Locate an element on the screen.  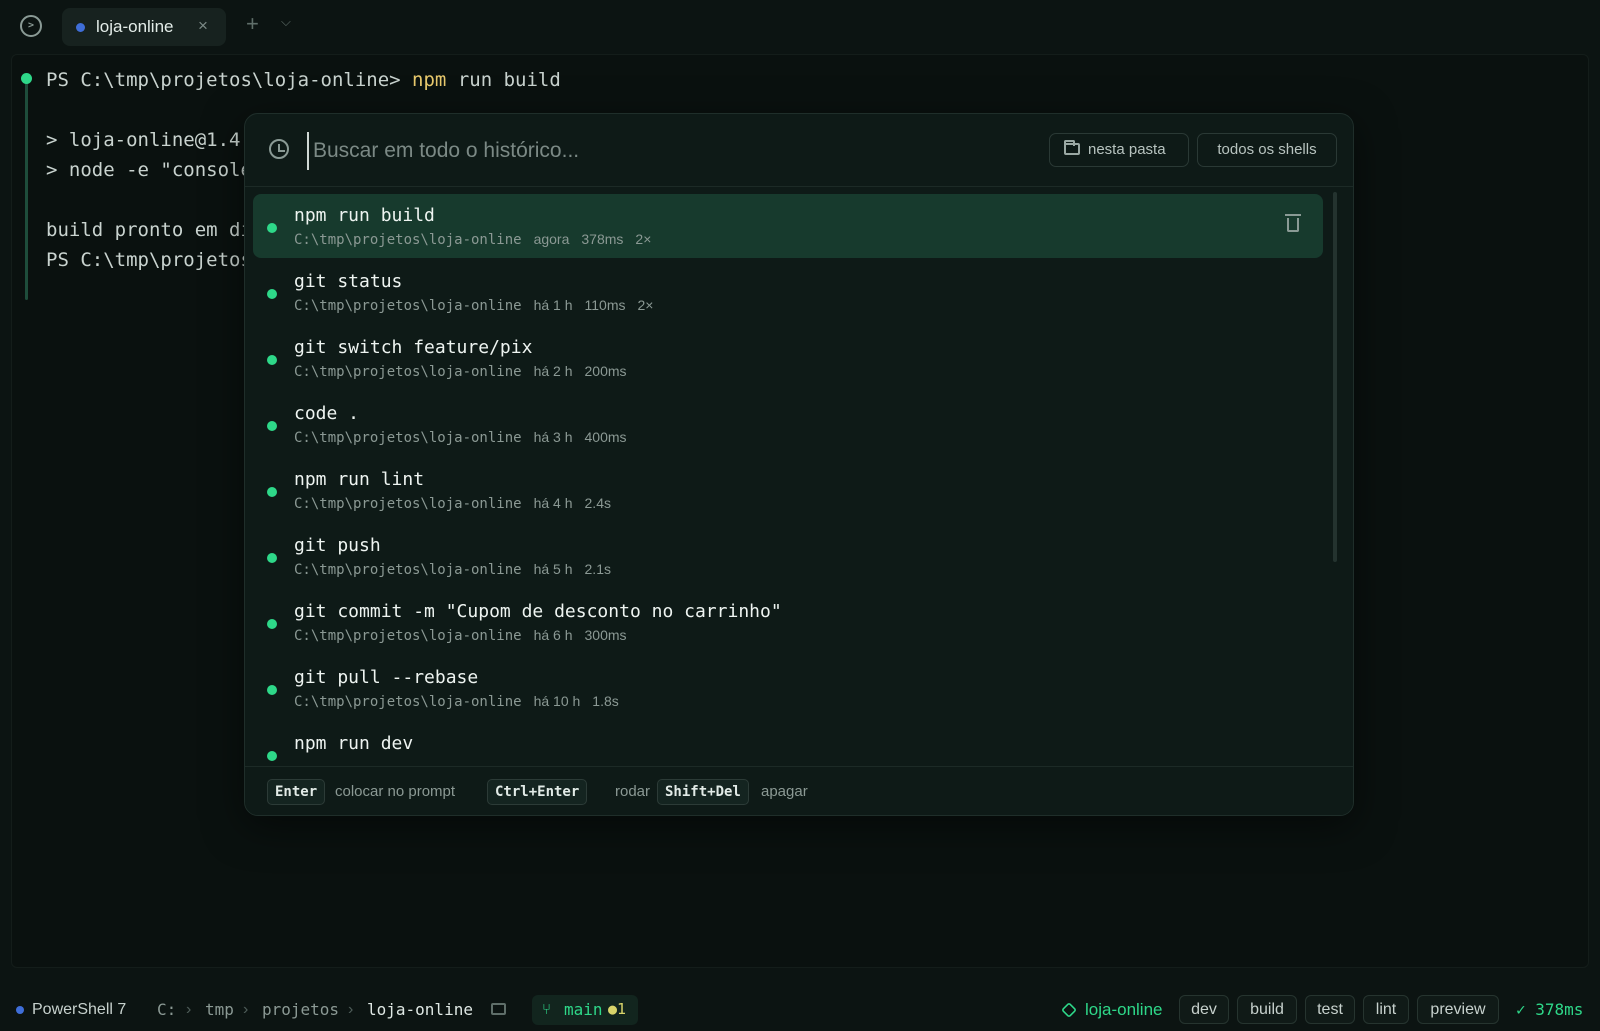
tab-status-dot is located at coordinates (80, 27).